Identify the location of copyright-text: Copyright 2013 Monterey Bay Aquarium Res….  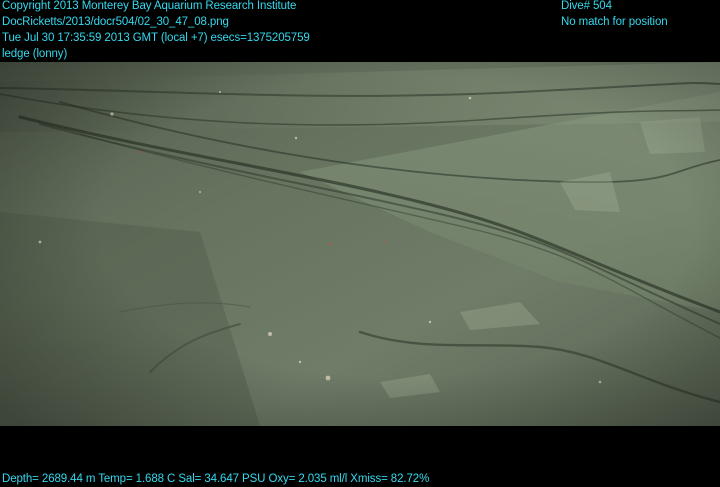
(149, 6).